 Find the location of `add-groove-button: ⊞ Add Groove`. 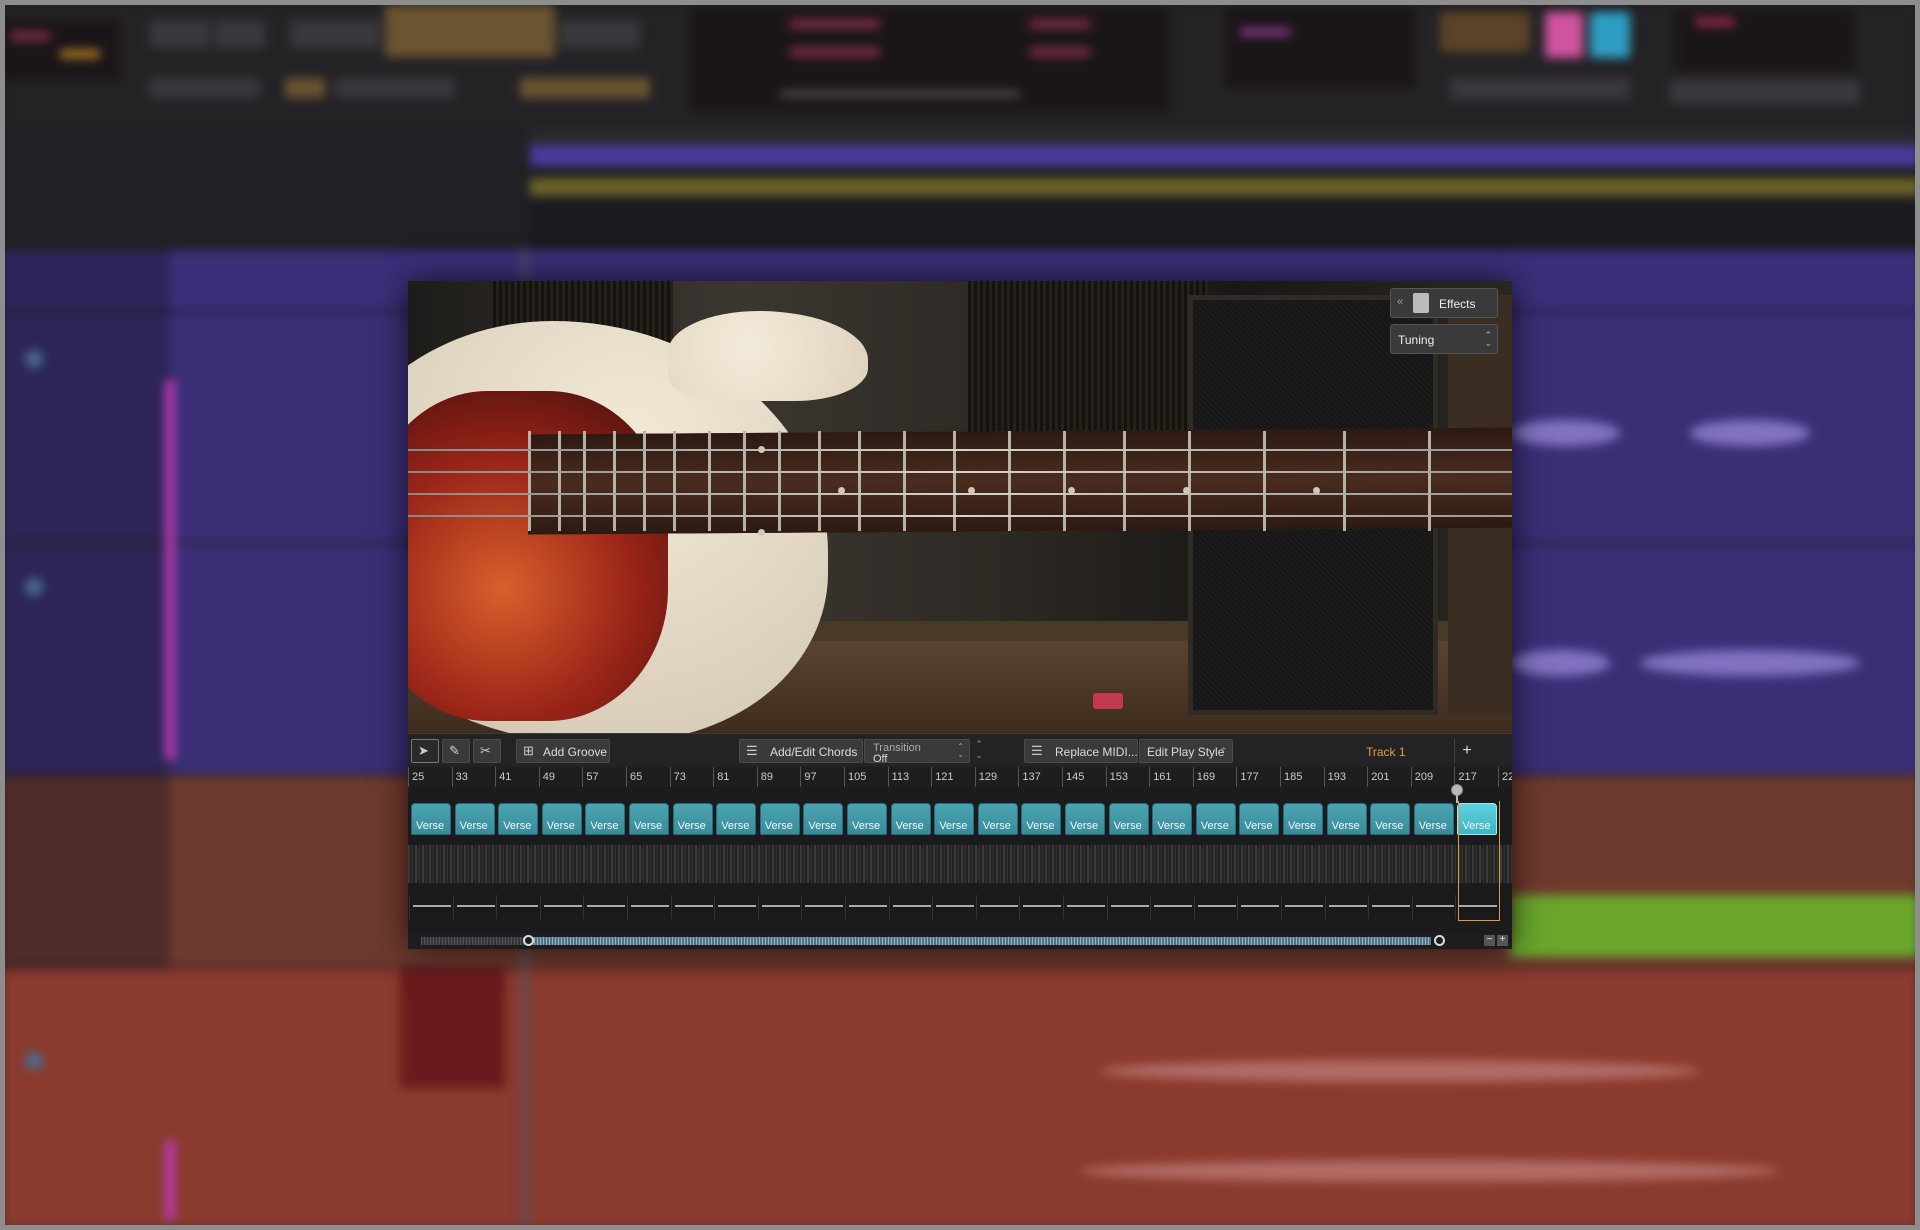

add-groove-button: ⊞ Add Groove is located at coordinates (563, 751).